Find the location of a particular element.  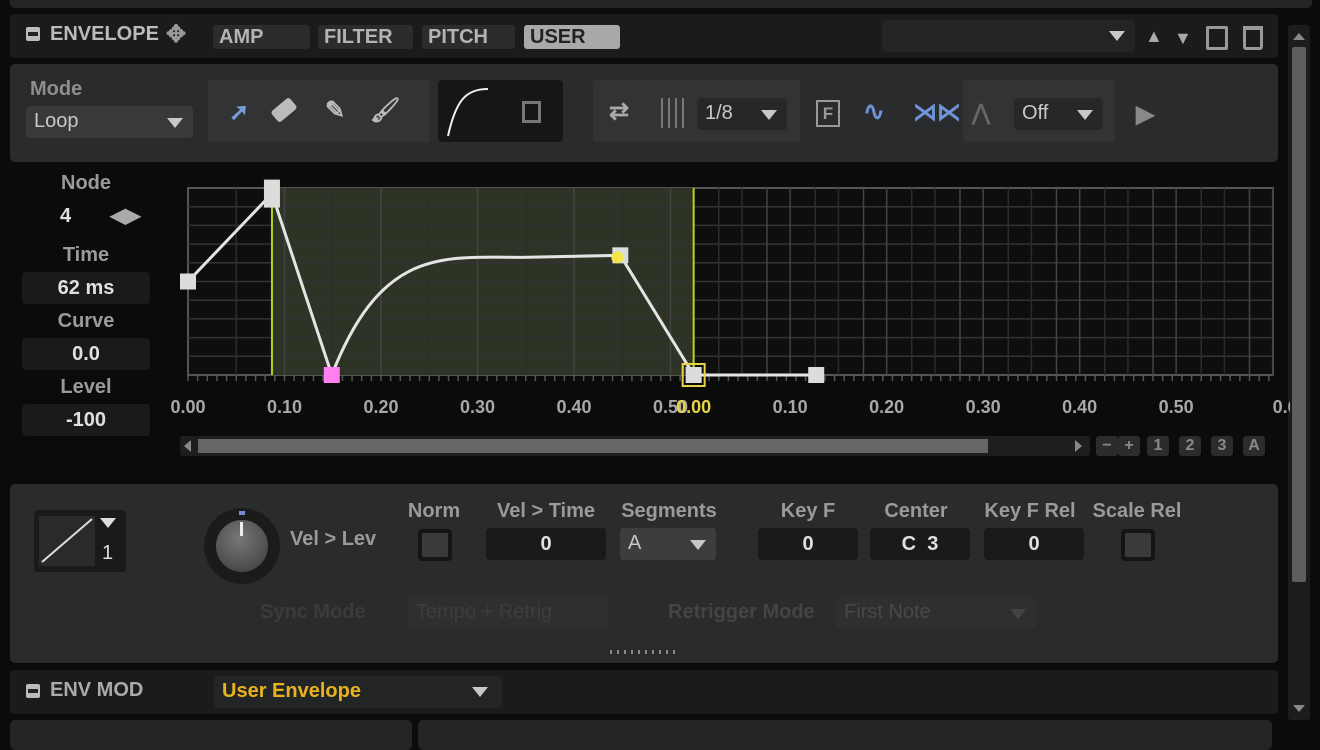

x-tick-label-release: 0.30 is located at coordinates (983, 407).